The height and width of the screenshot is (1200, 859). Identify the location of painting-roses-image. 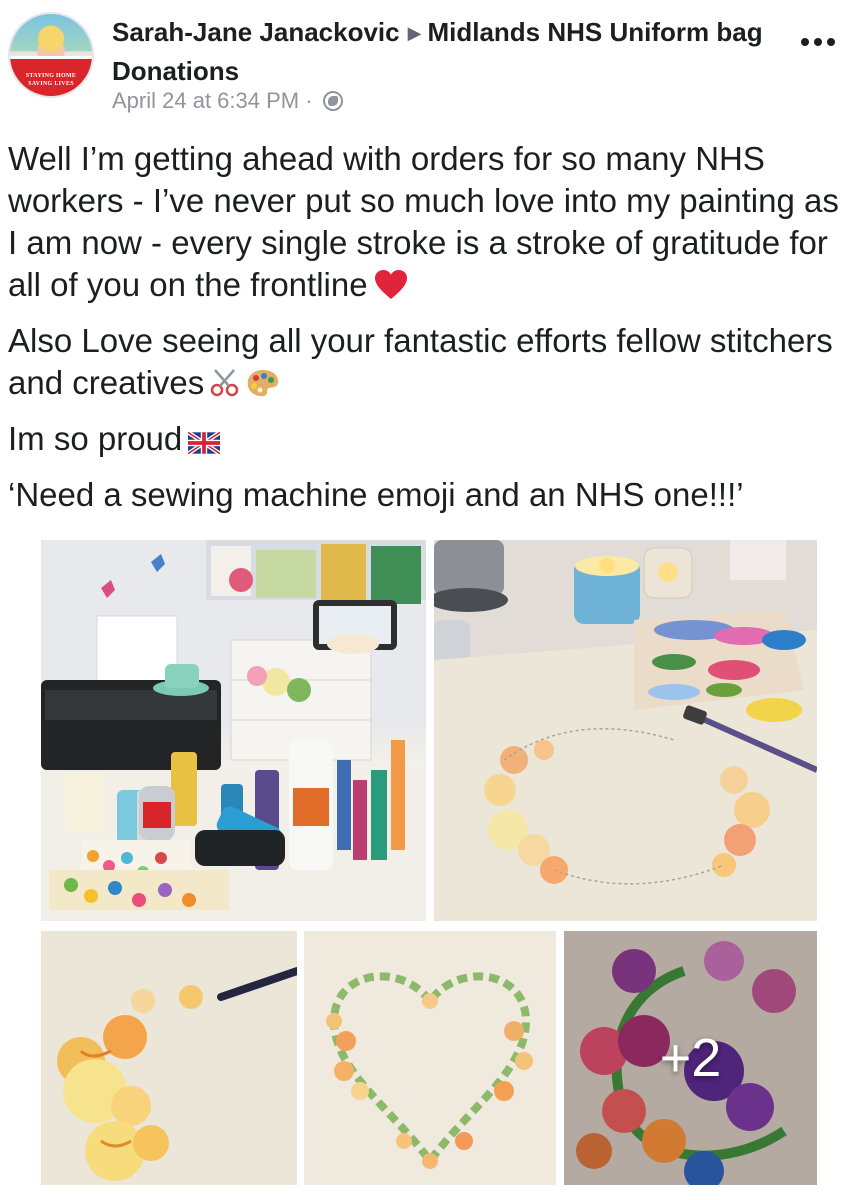
(625, 730).